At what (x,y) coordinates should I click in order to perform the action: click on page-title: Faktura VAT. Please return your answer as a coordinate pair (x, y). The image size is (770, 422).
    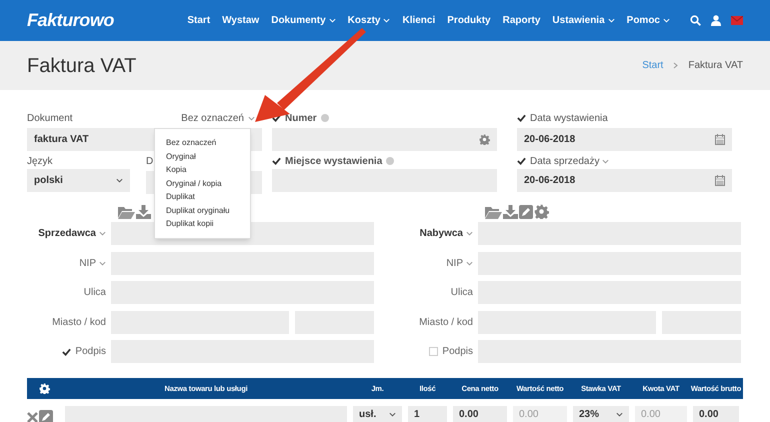
    Looking at the image, I should click on (81, 66).